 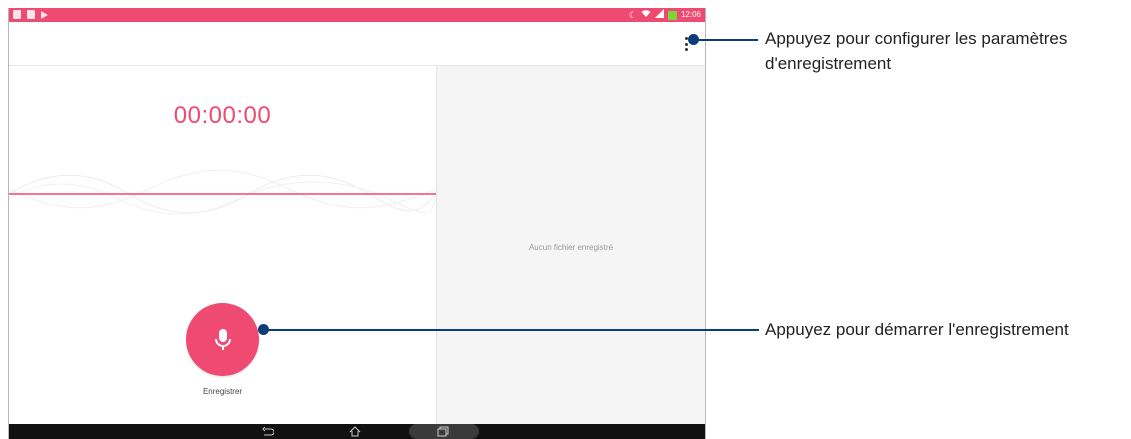 I want to click on microphone-icon, so click(x=222, y=339).